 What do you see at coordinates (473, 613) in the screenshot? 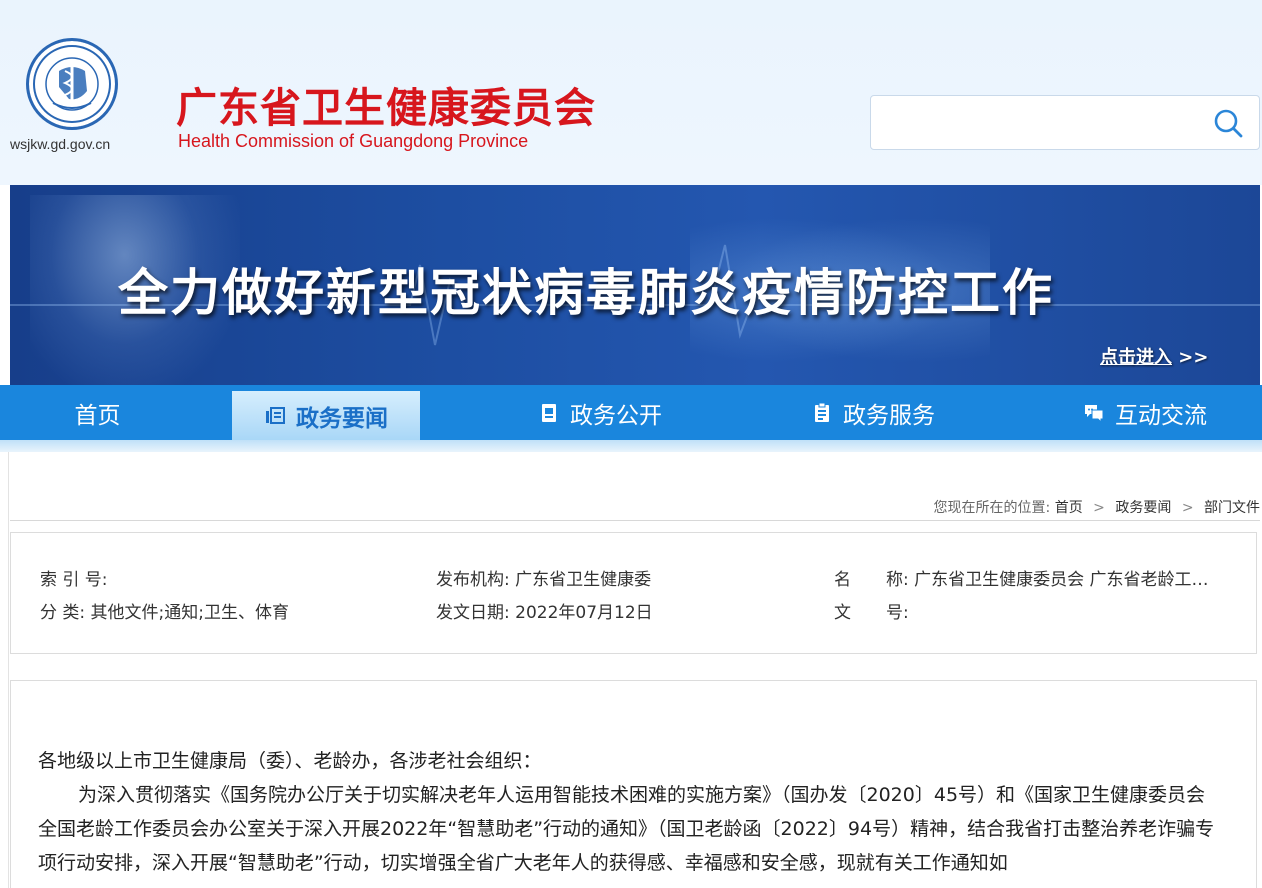
I see `meta-date-label: 发文日期:` at bounding box center [473, 613].